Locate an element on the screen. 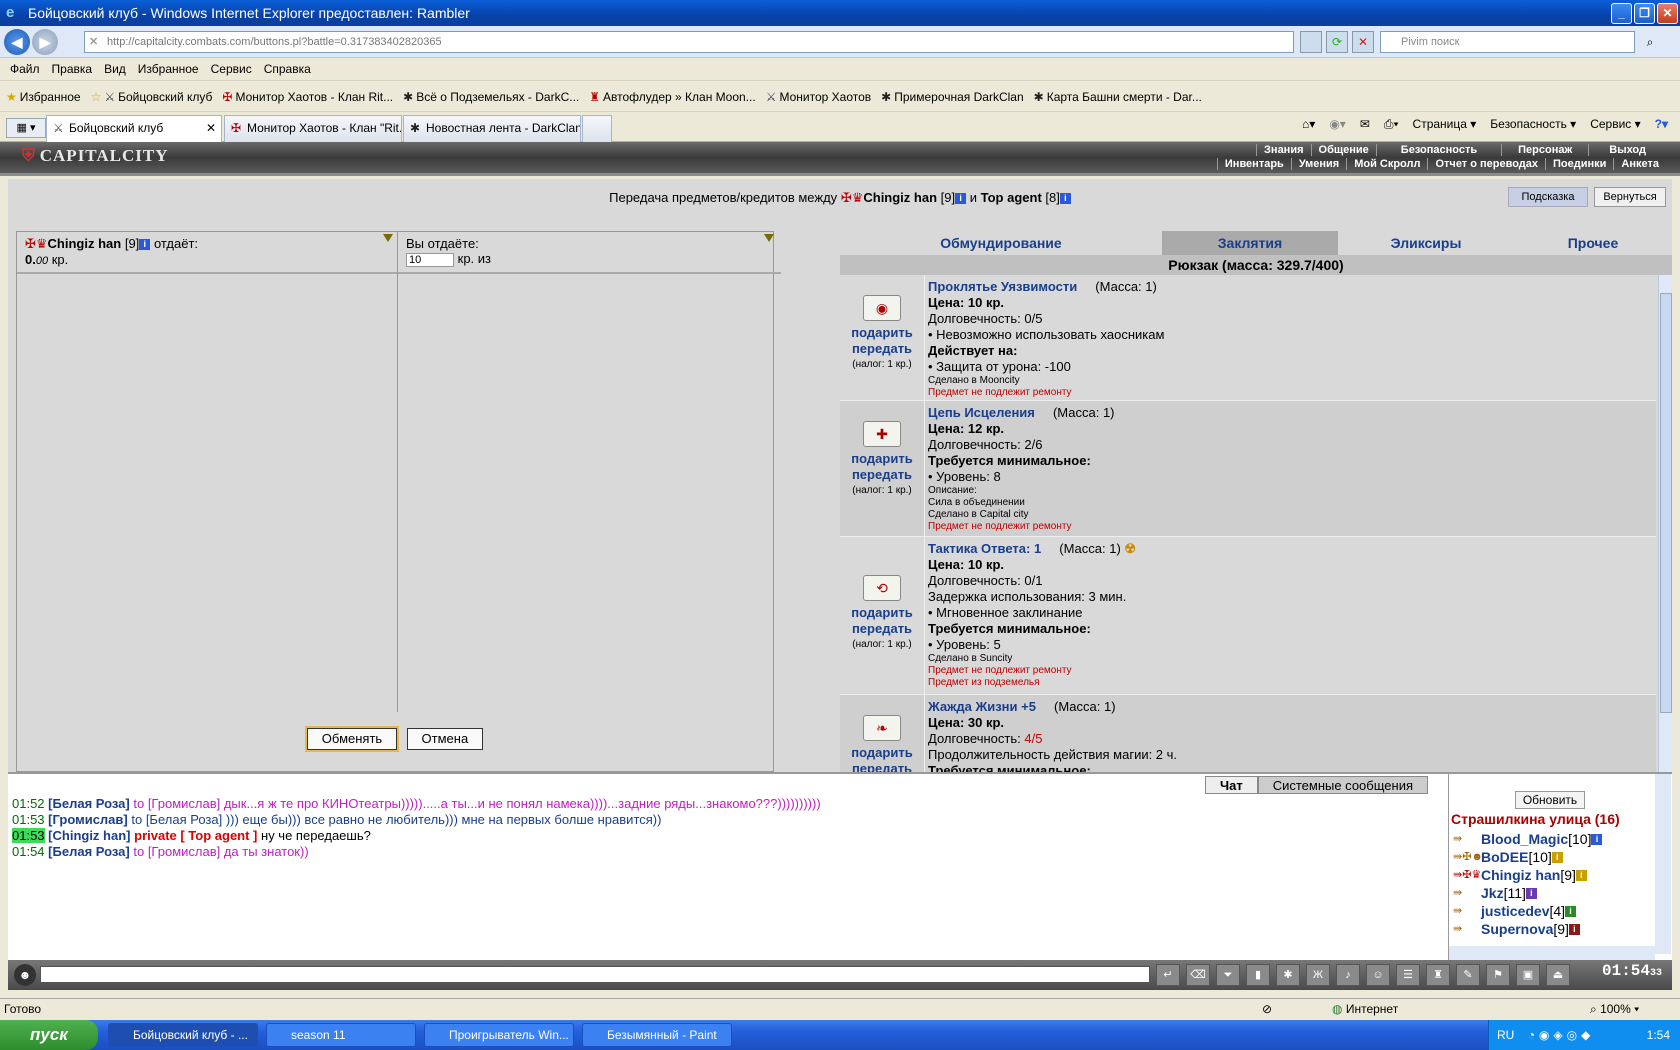 This screenshot has height=1050, width=1680. item-name: Жажда Жизни +5 is located at coordinates (982, 706).